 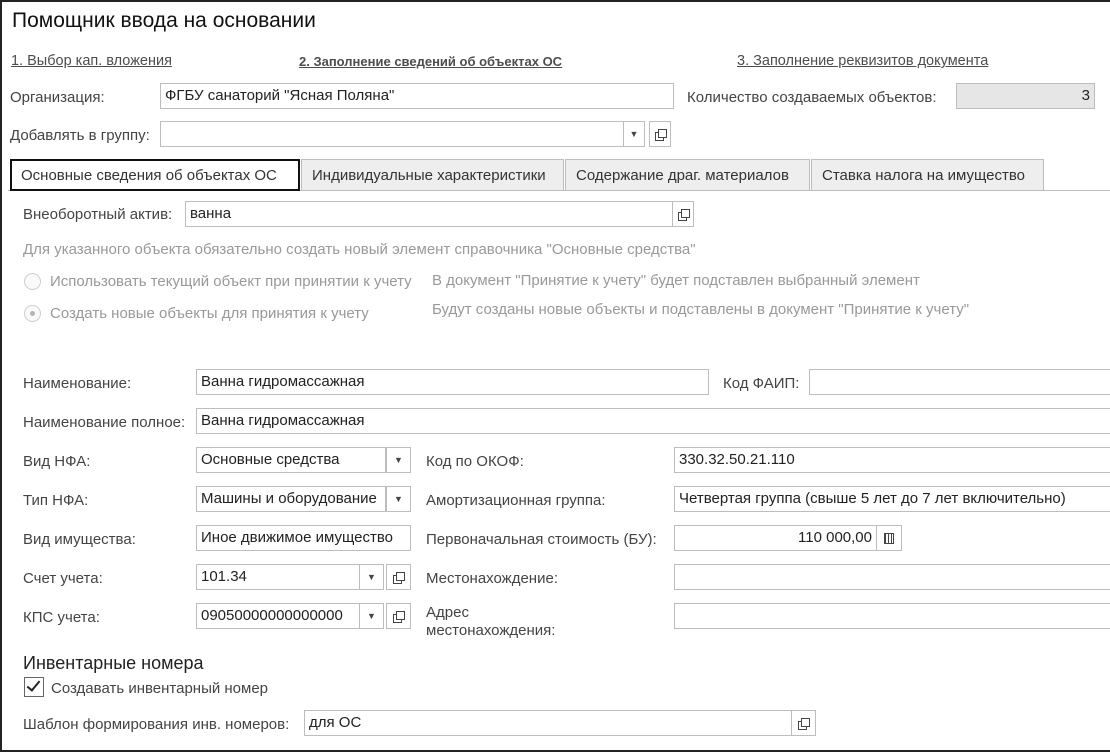 I want to click on organization-field: ФГБУ санаторий "Ясная Поляна", so click(x=417, y=96).